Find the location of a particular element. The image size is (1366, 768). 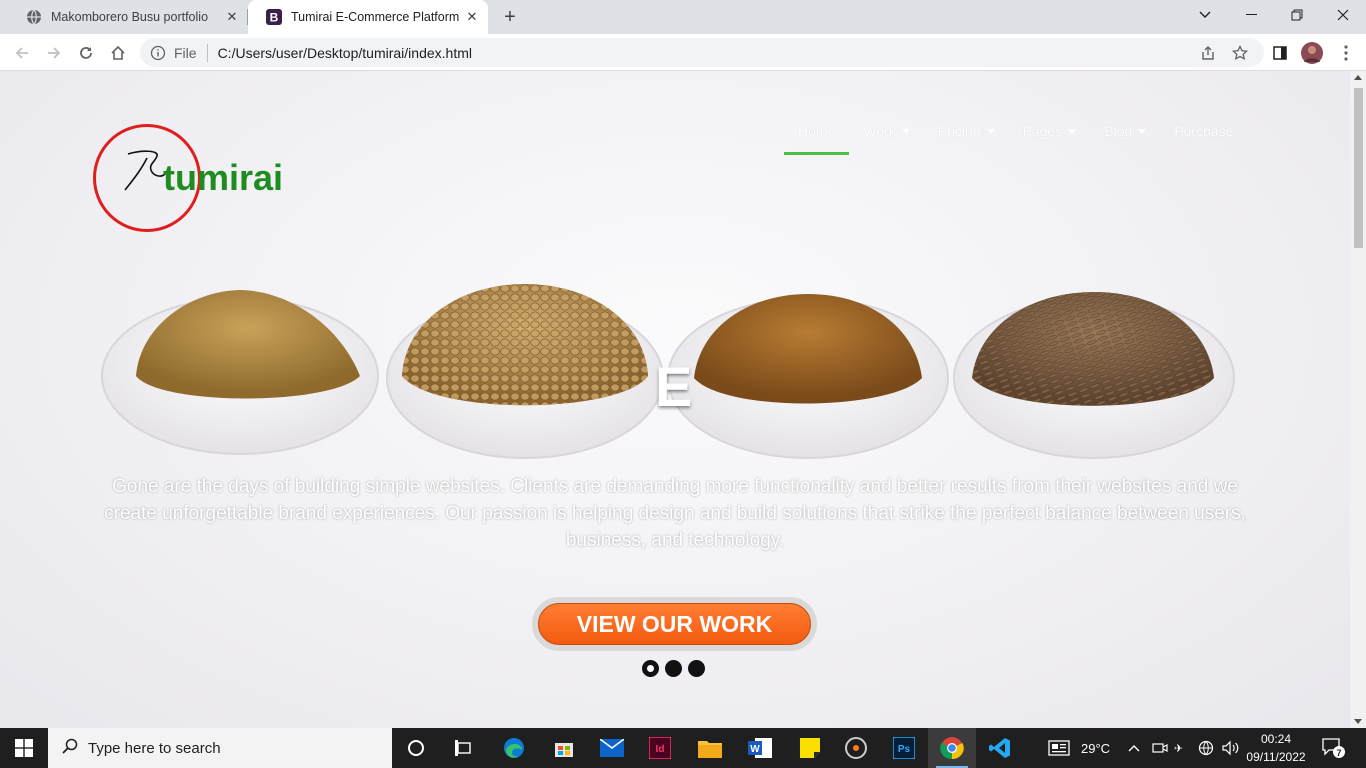

search-placeholder: Type here to search is located at coordinates (154, 748).